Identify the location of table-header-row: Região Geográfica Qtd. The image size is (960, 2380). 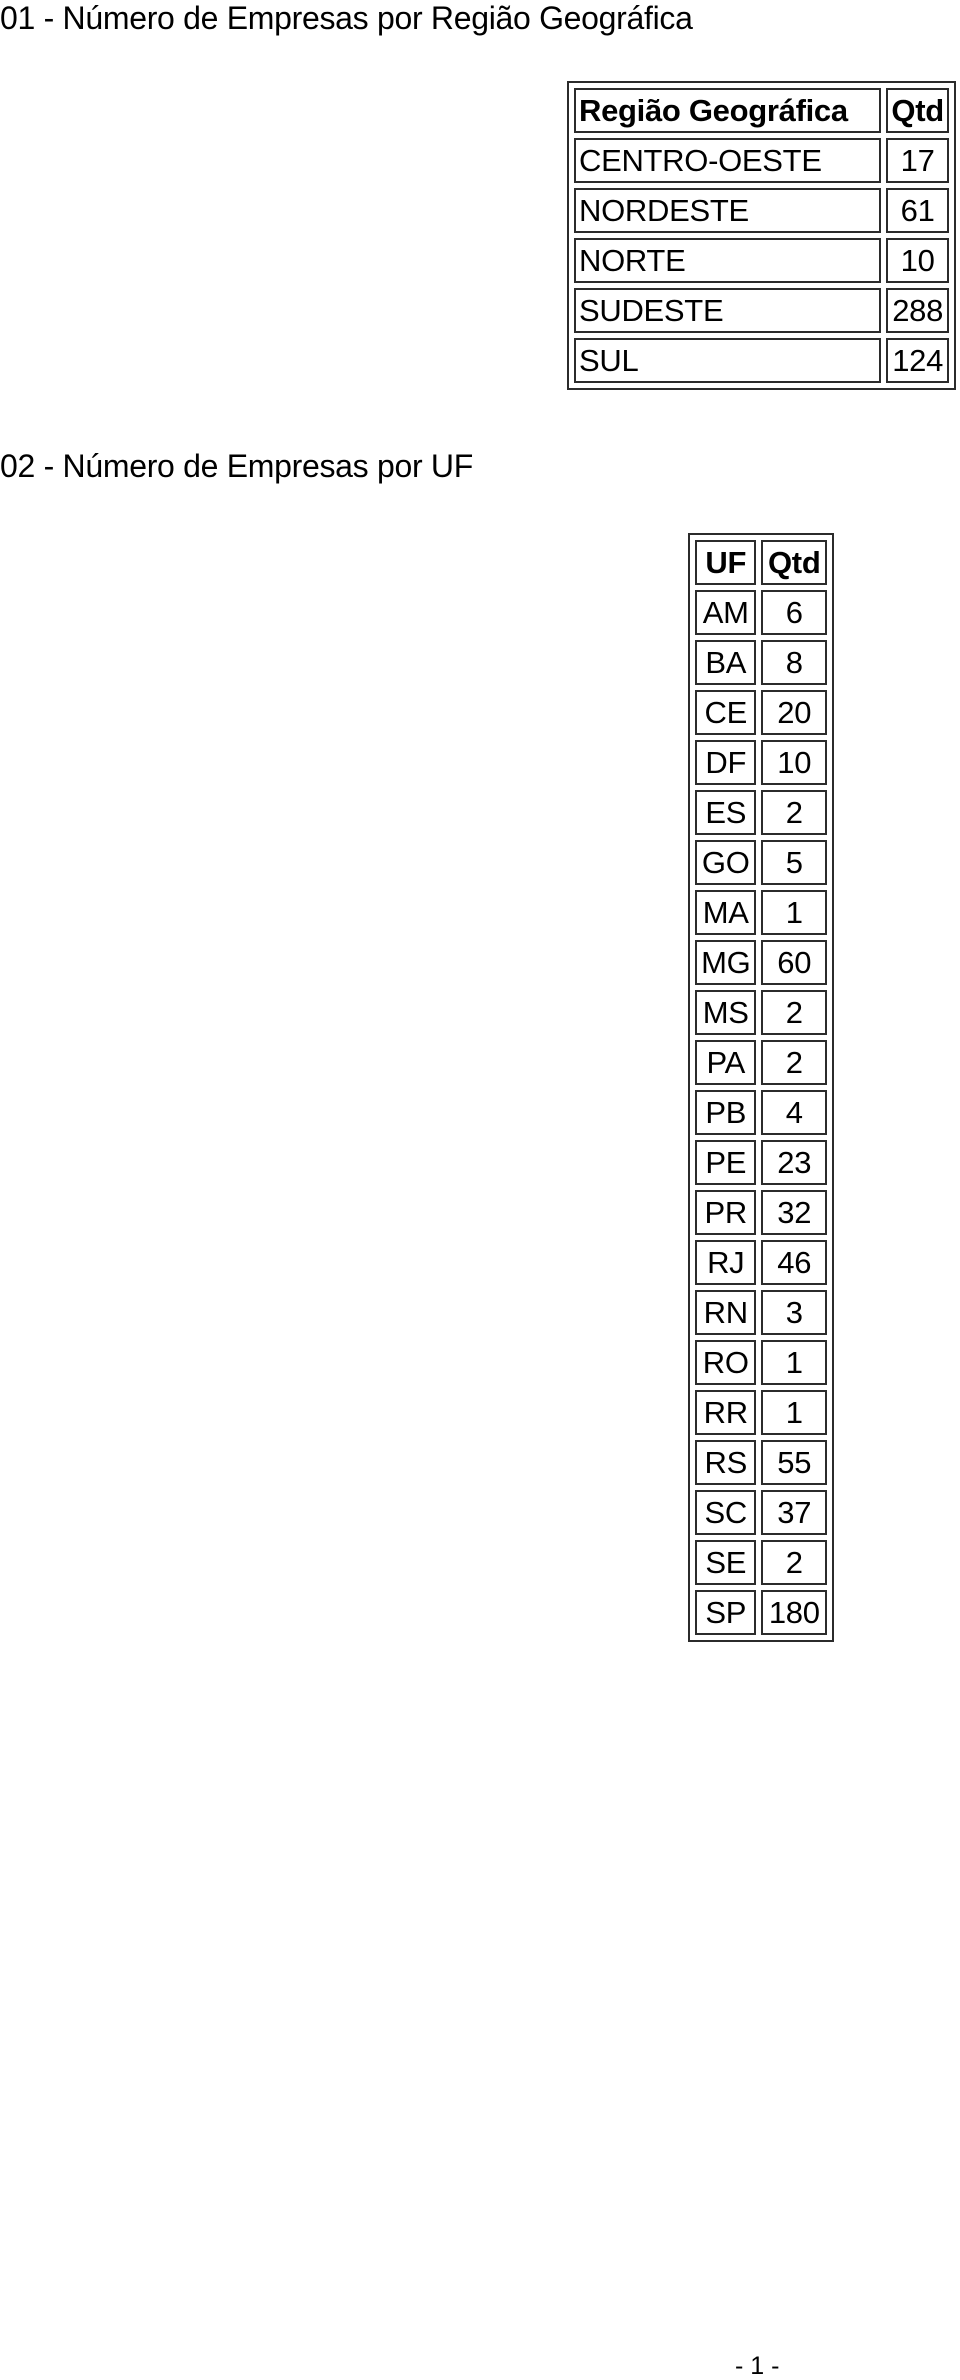
(761, 110).